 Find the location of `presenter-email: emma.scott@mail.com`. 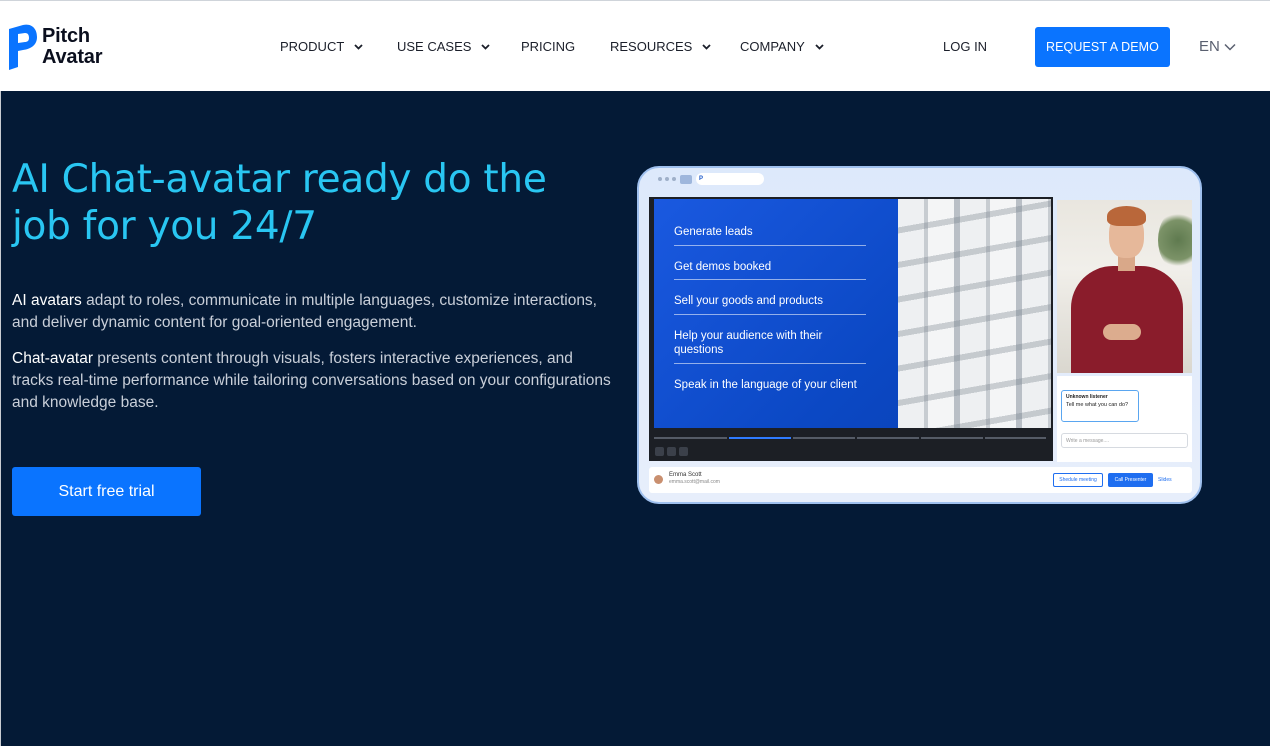

presenter-email: emma.scott@mail.com is located at coordinates (694, 482).